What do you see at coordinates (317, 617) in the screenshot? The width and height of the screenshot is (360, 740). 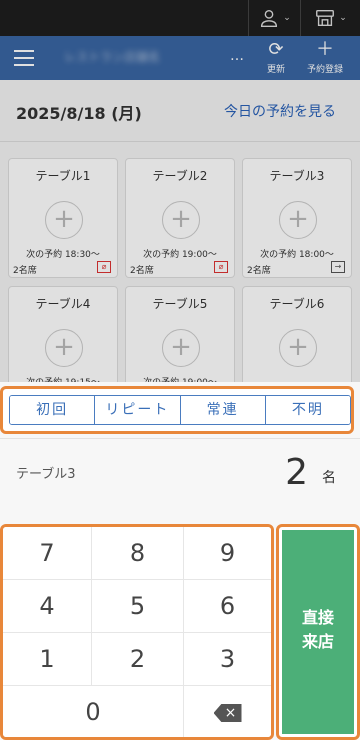 I see `walk-in-label-line1: 直接` at bounding box center [317, 617].